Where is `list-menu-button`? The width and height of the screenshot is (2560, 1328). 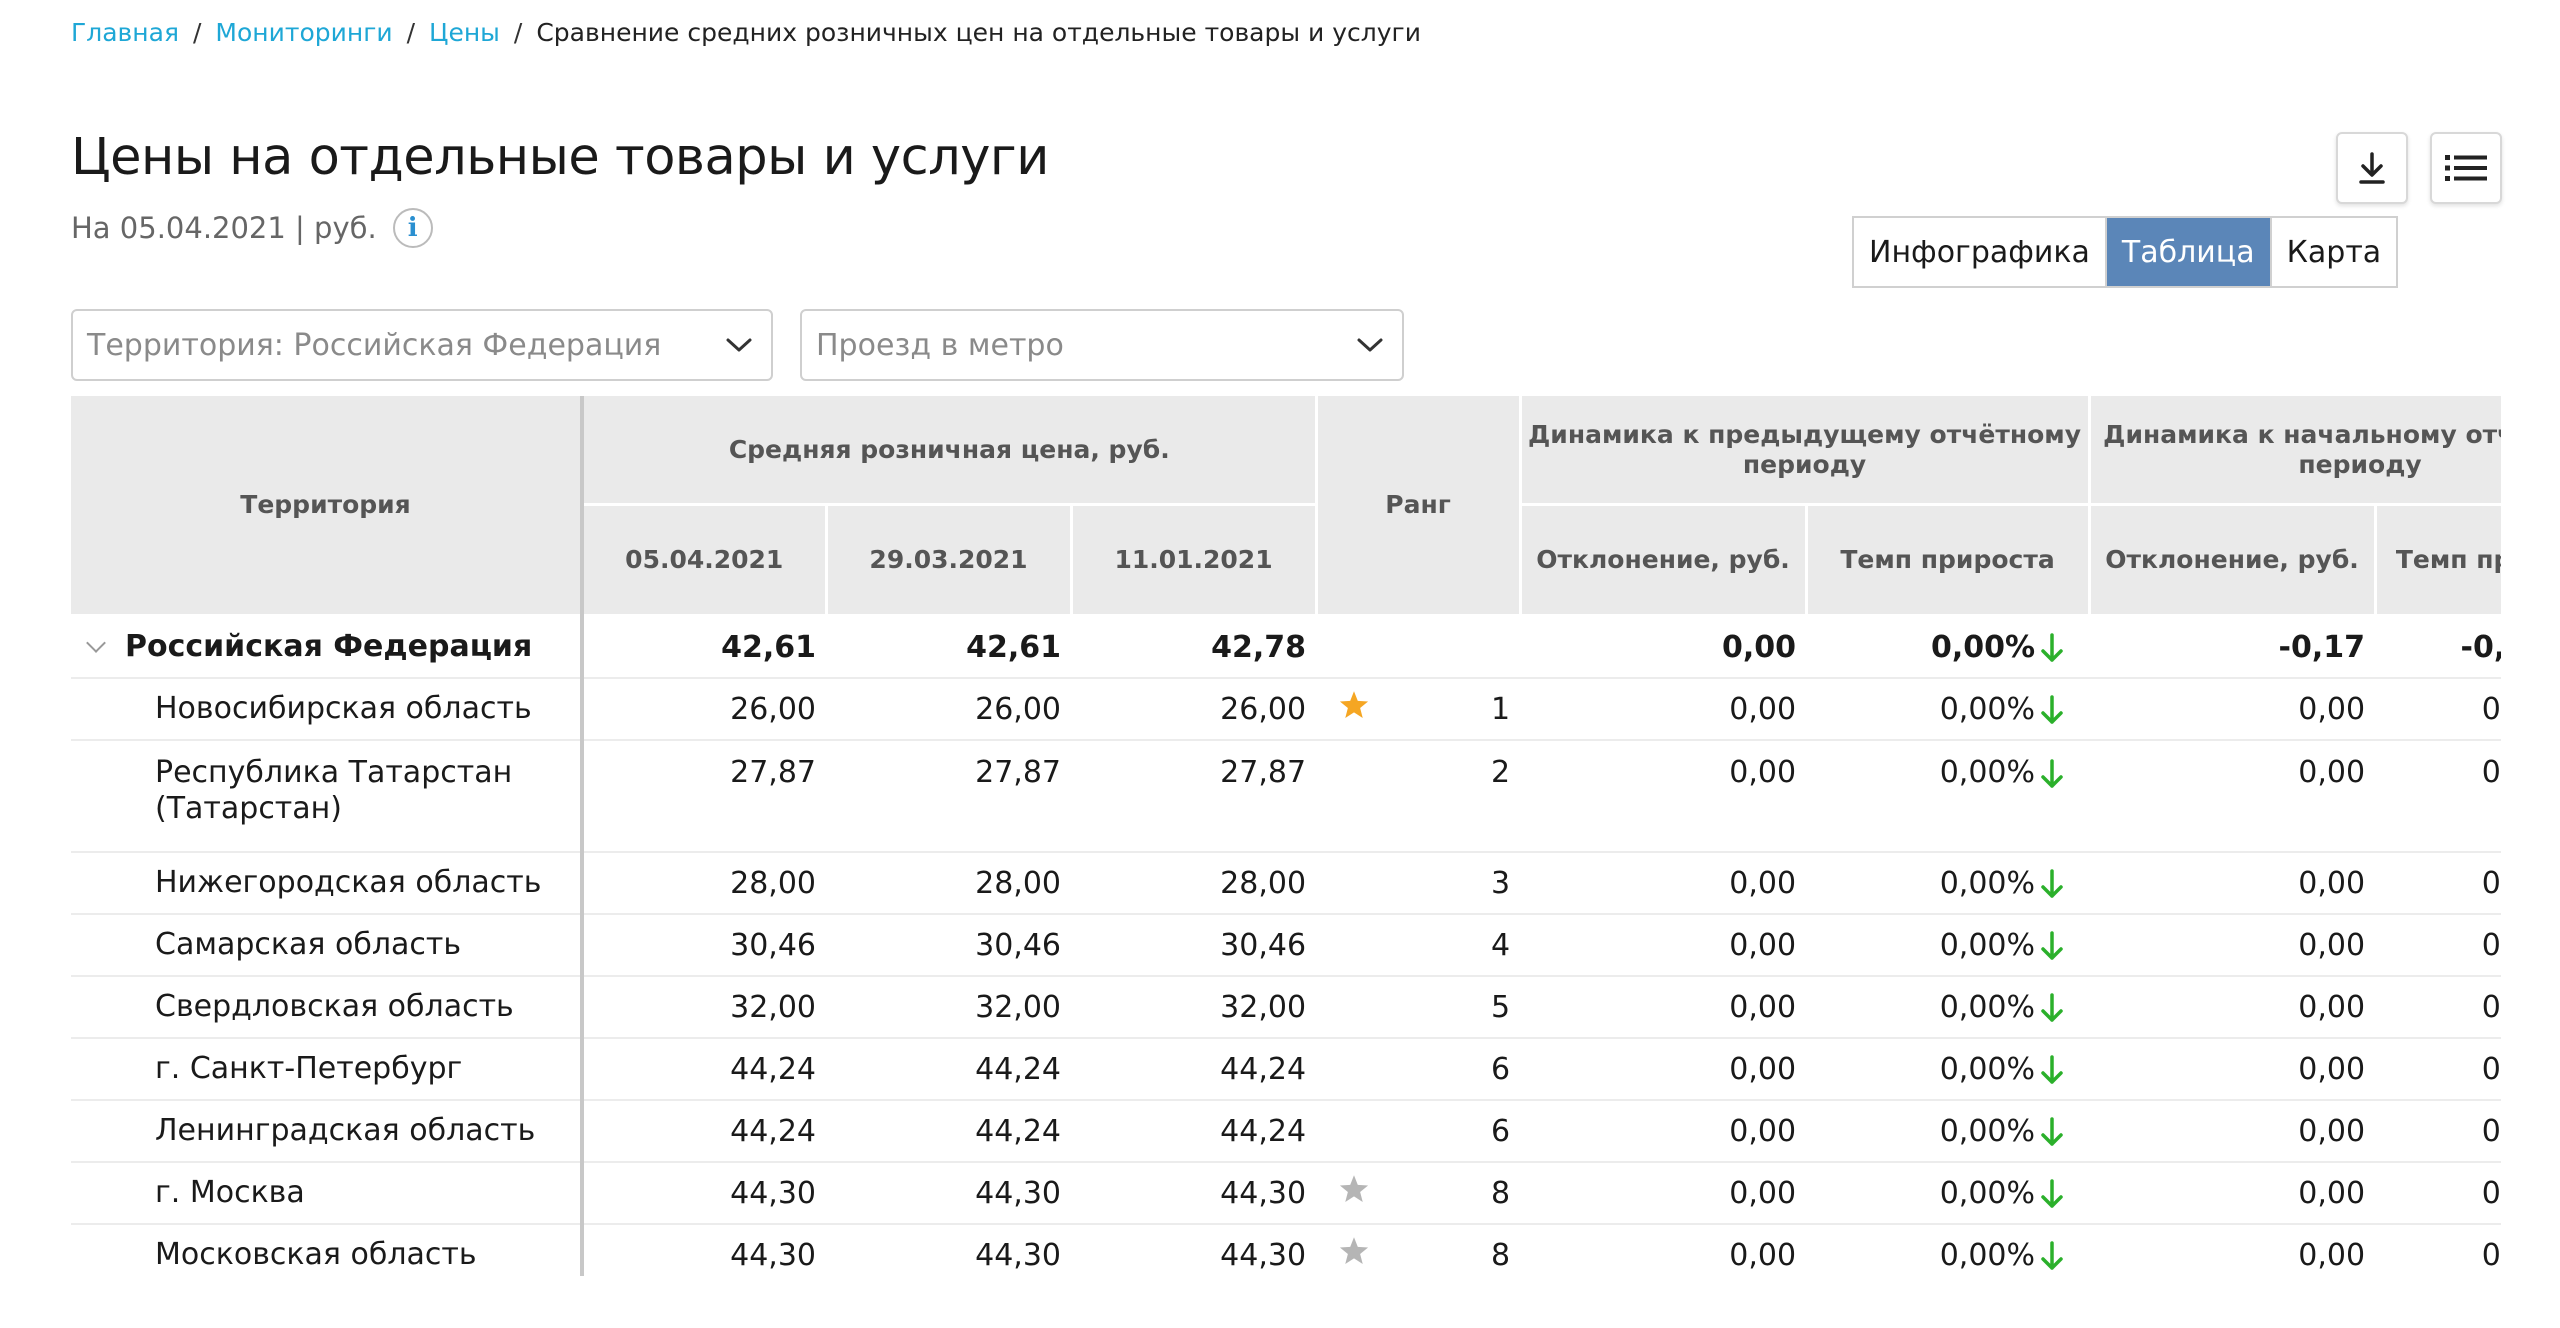 list-menu-button is located at coordinates (2466, 168).